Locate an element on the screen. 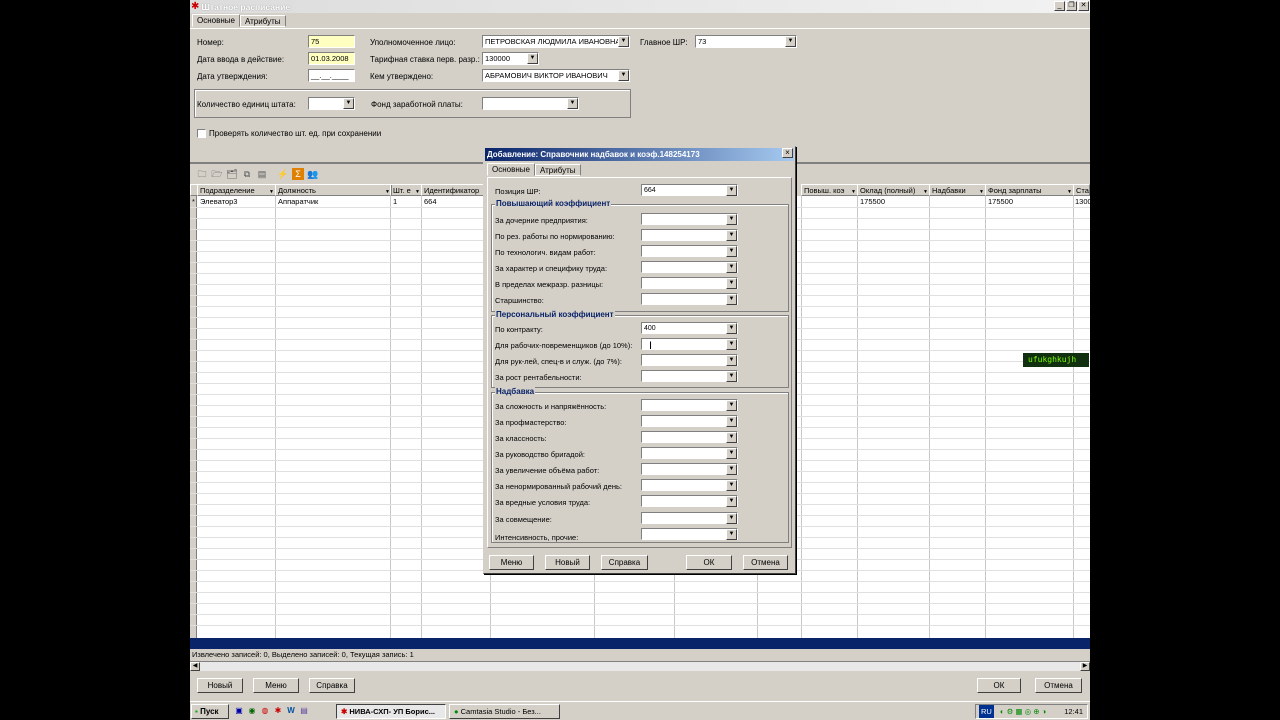 The image size is (1280, 720). word-icon: W is located at coordinates (291, 711).